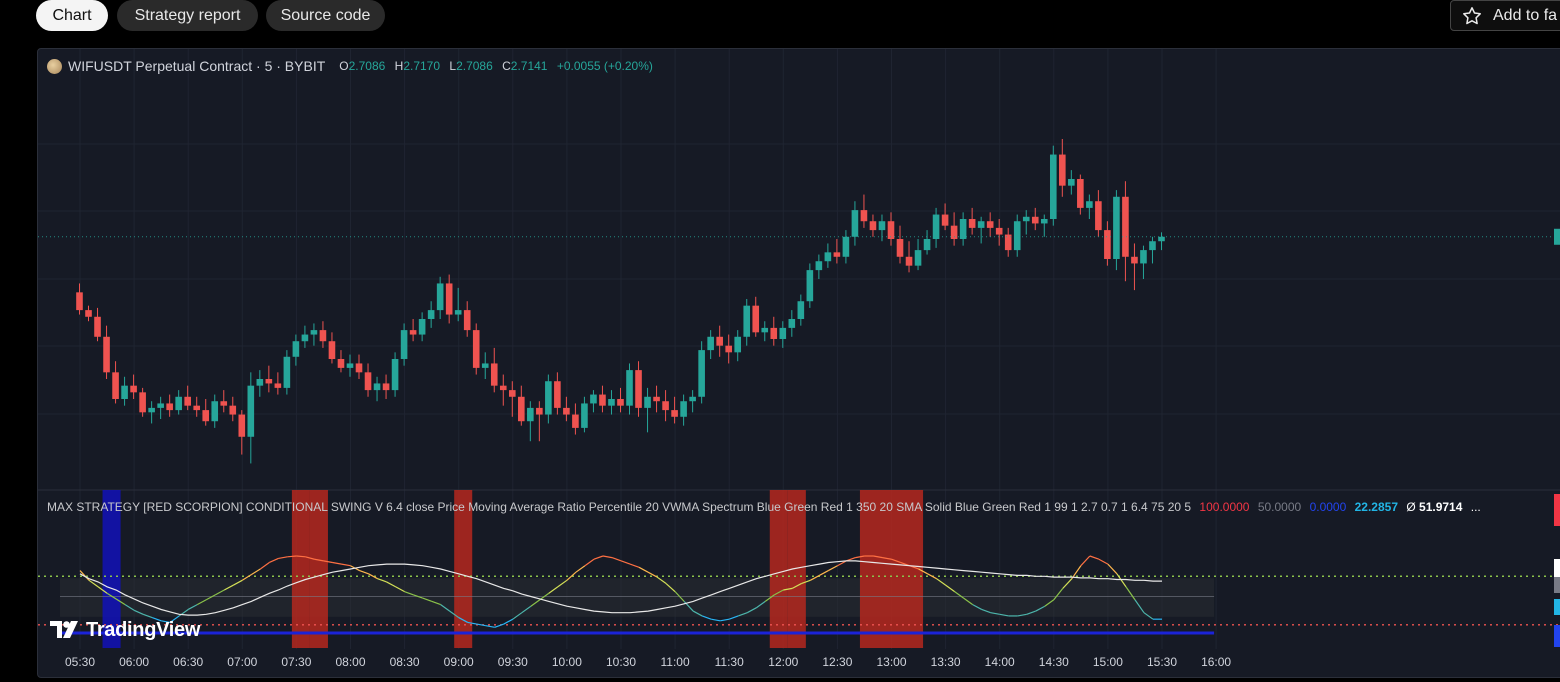 This screenshot has width=1560, height=682. Describe the element at coordinates (1162, 662) in the screenshot. I see `time-tick-label: 15:30` at that location.